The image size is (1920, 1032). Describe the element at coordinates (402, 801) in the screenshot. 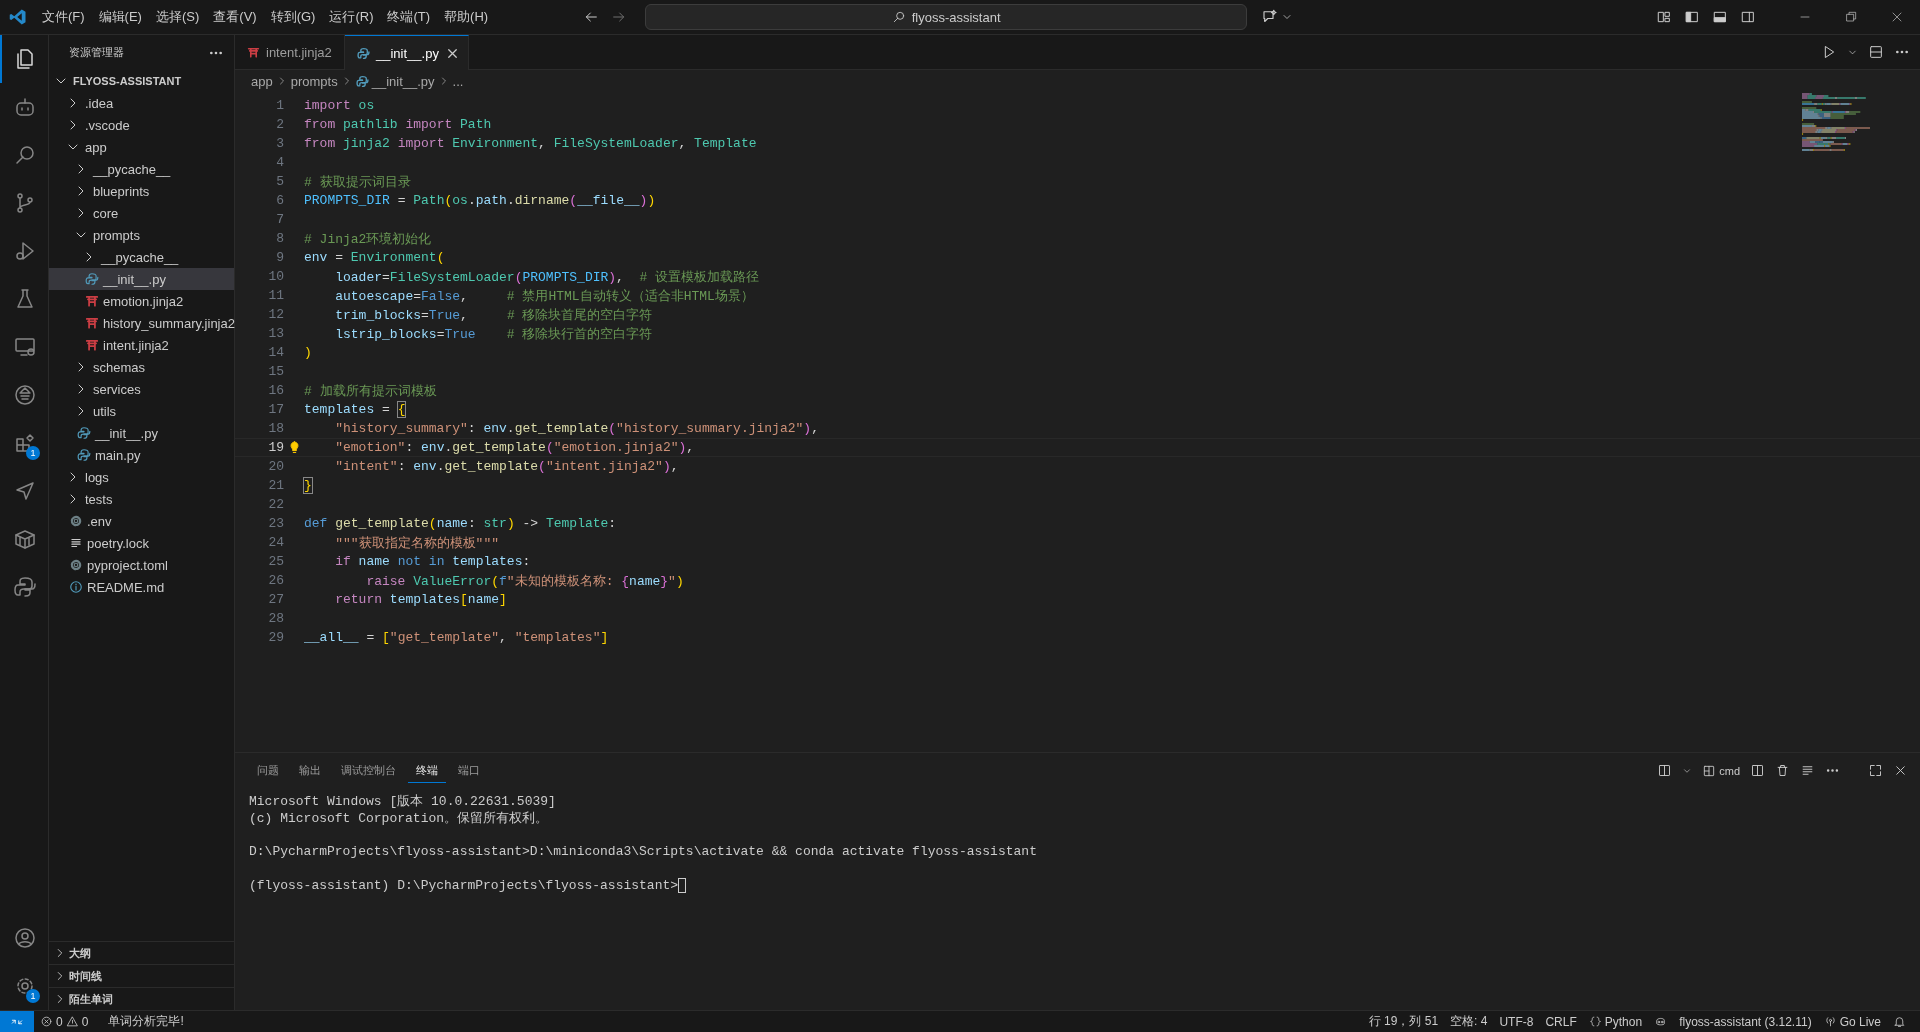

I see `terminal-line: Microsoft Windows [版本 10.0.22631.5039]` at that location.